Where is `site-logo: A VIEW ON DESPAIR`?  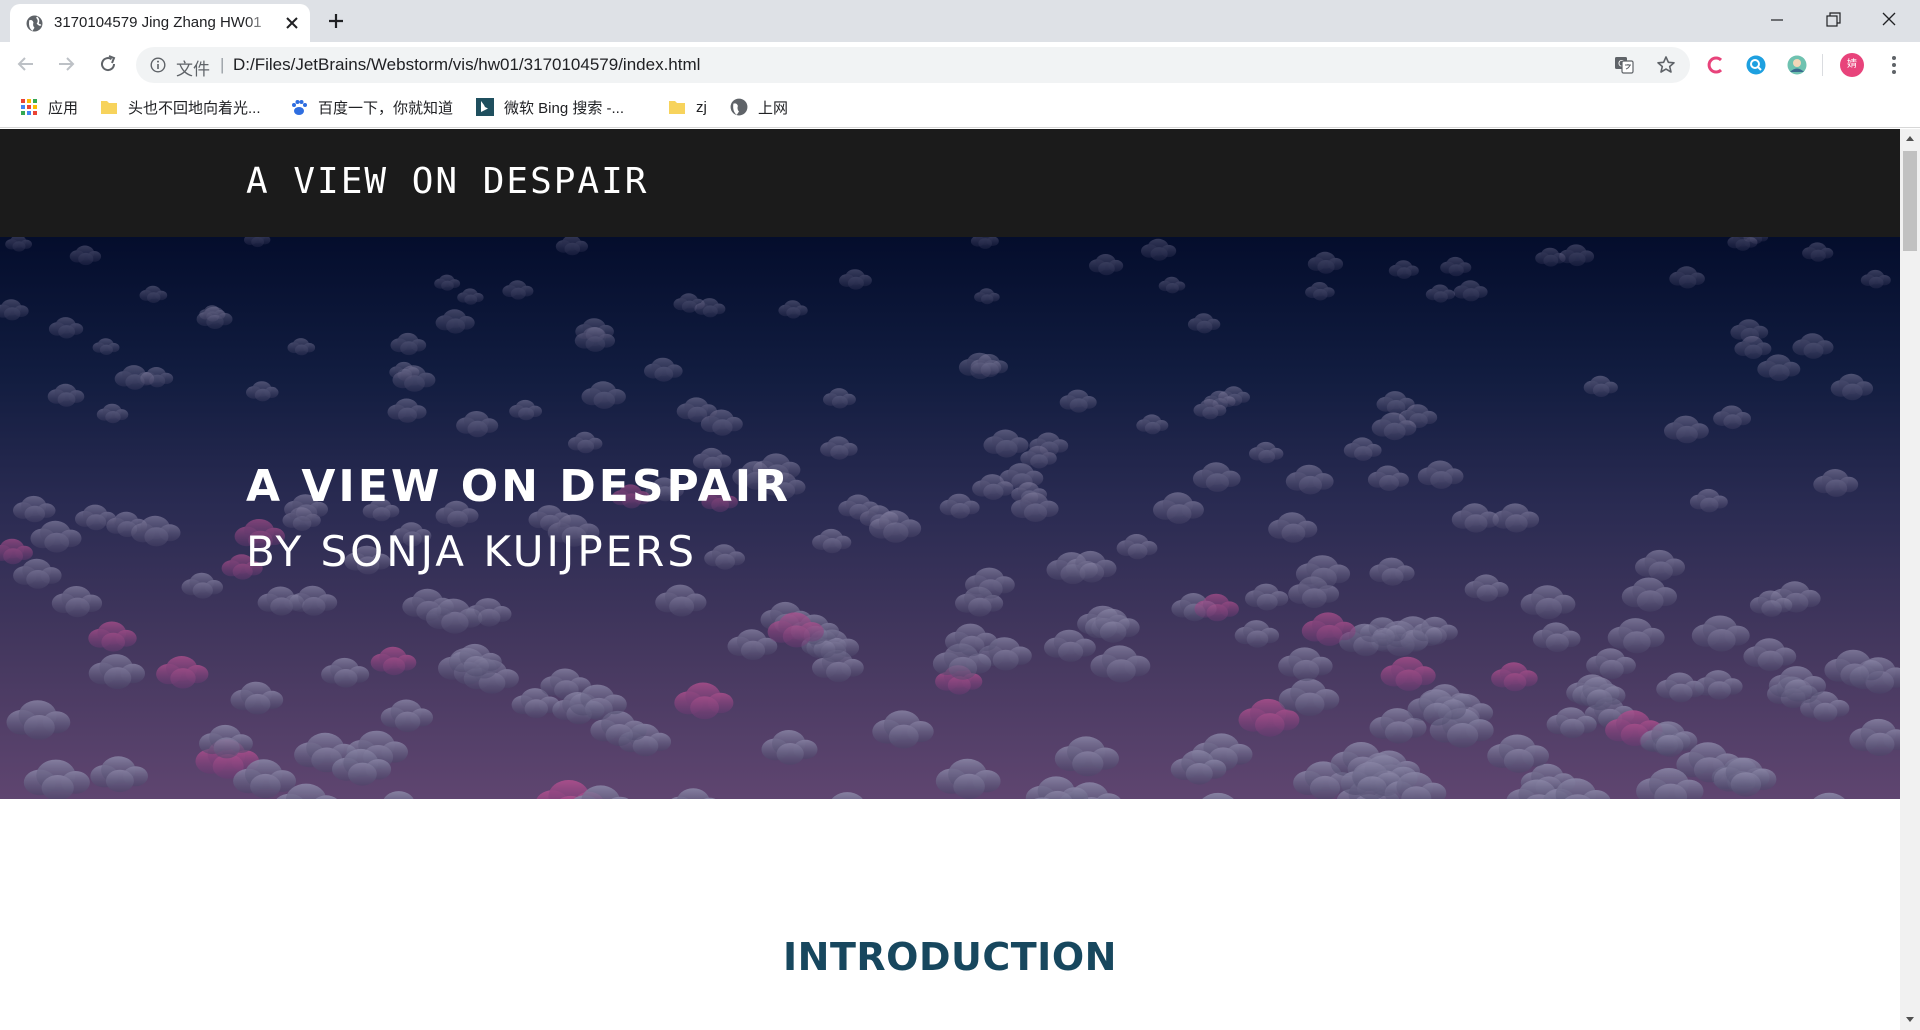
site-logo: A VIEW ON DESPAIR is located at coordinates (447, 181).